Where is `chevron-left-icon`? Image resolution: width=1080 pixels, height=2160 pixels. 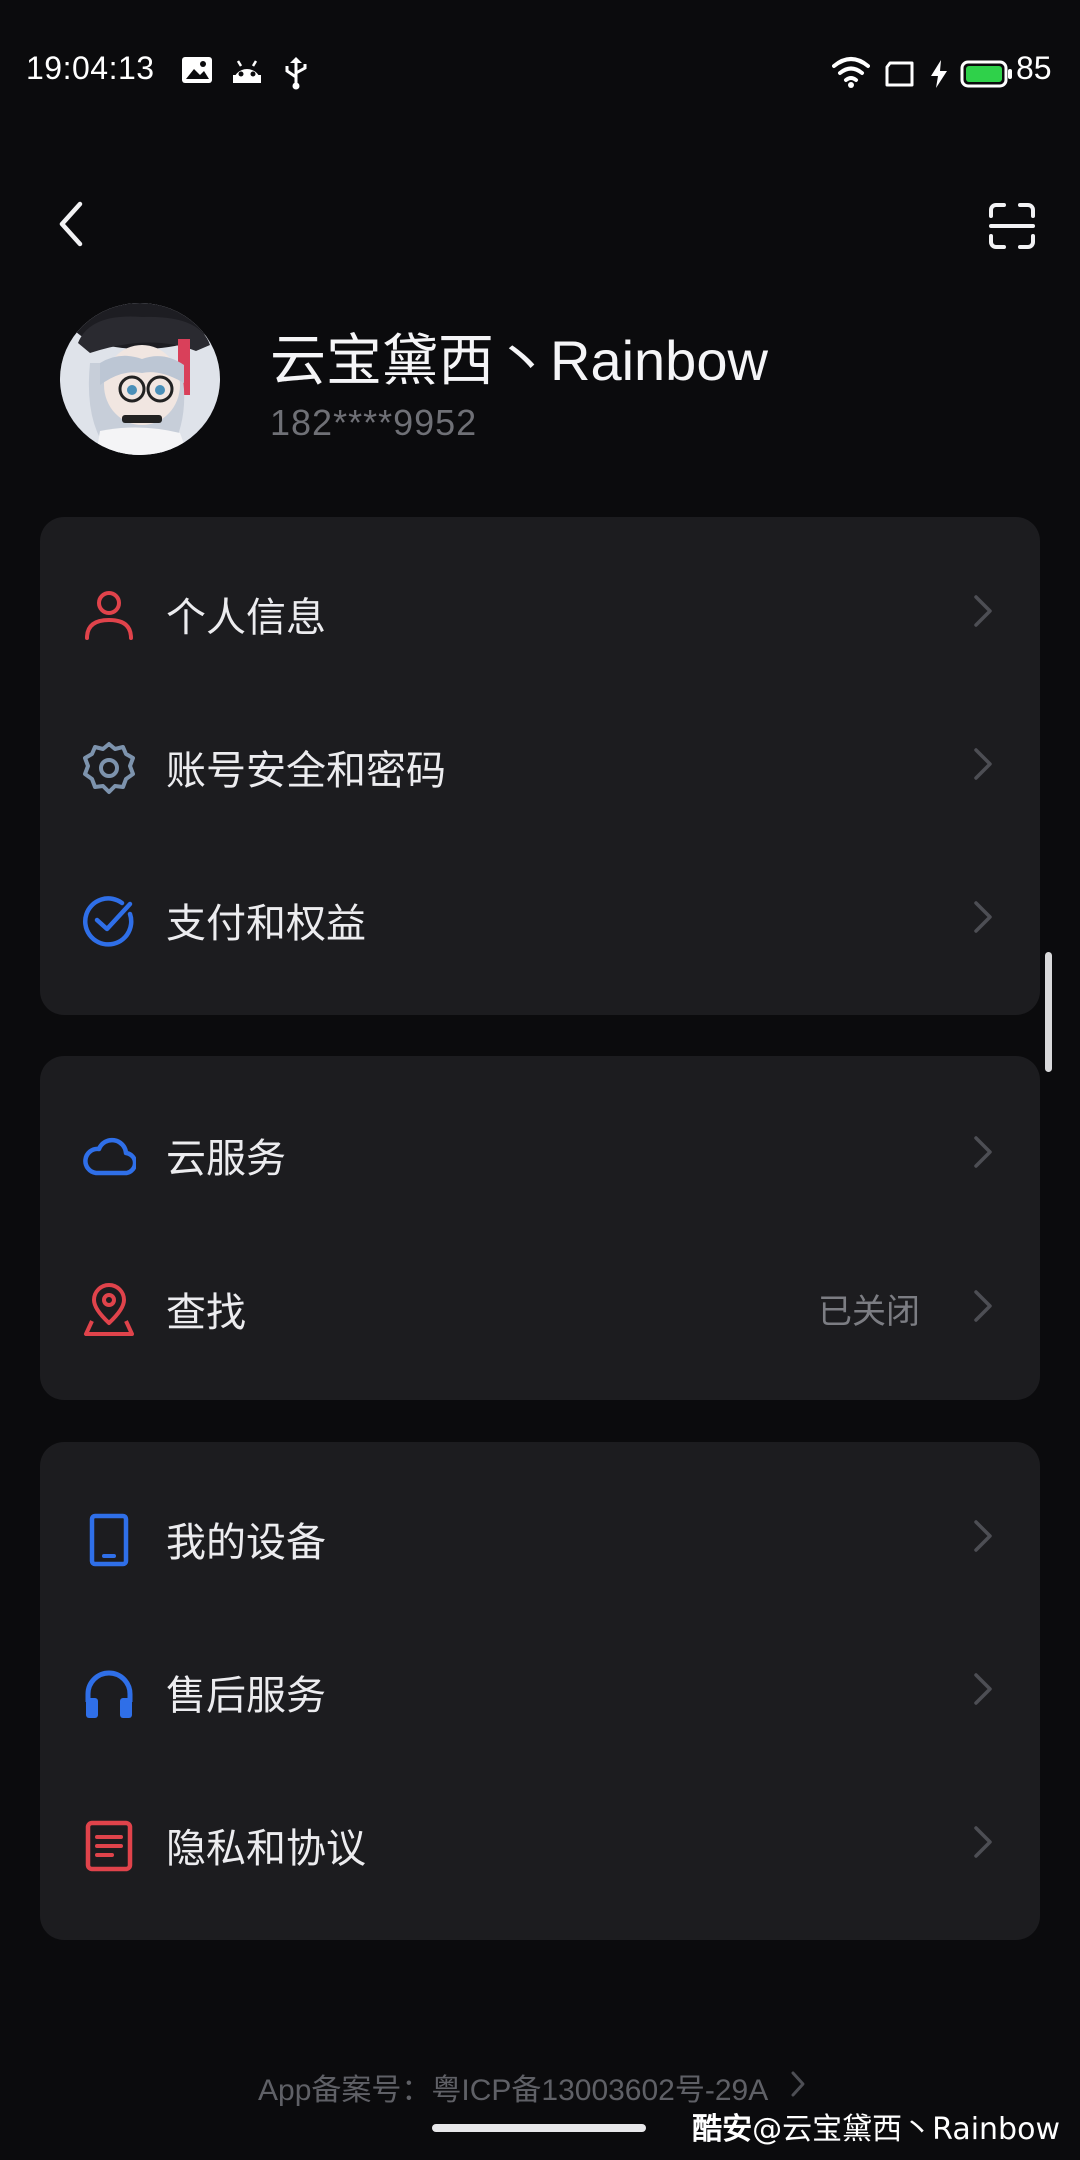 chevron-left-icon is located at coordinates (71, 224).